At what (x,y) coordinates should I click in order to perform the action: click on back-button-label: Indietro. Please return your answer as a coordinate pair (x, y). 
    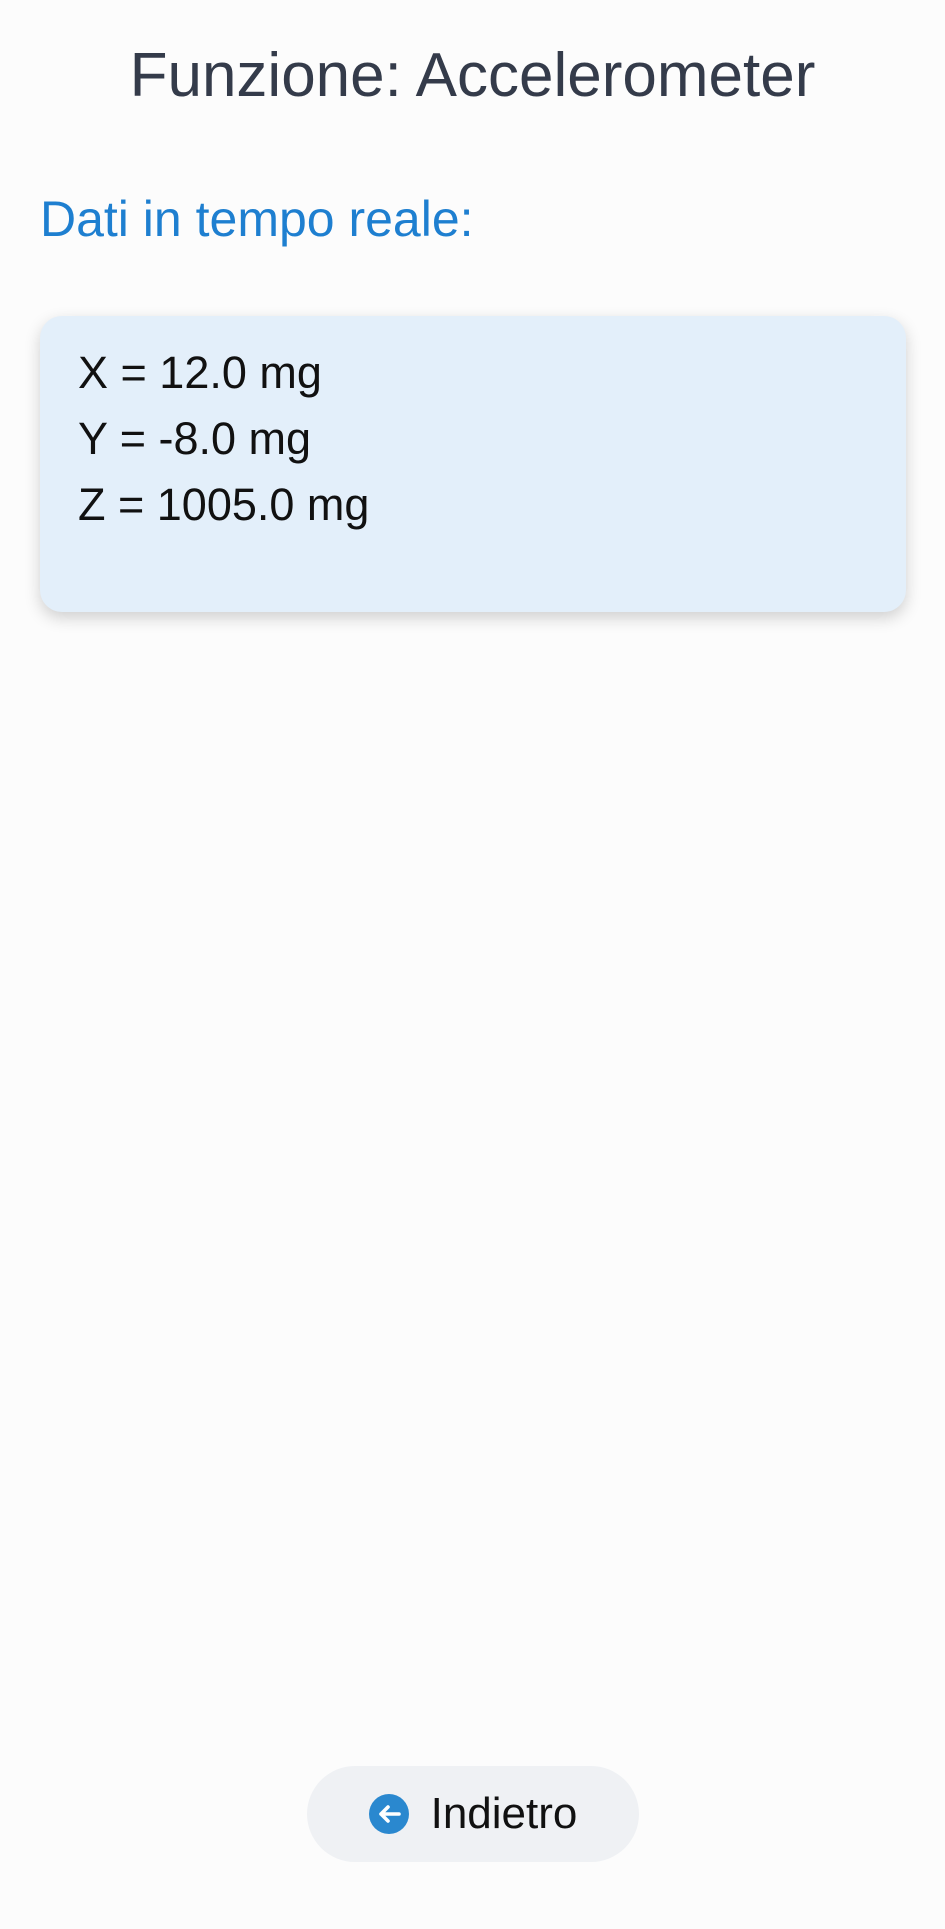
    Looking at the image, I should click on (504, 1813).